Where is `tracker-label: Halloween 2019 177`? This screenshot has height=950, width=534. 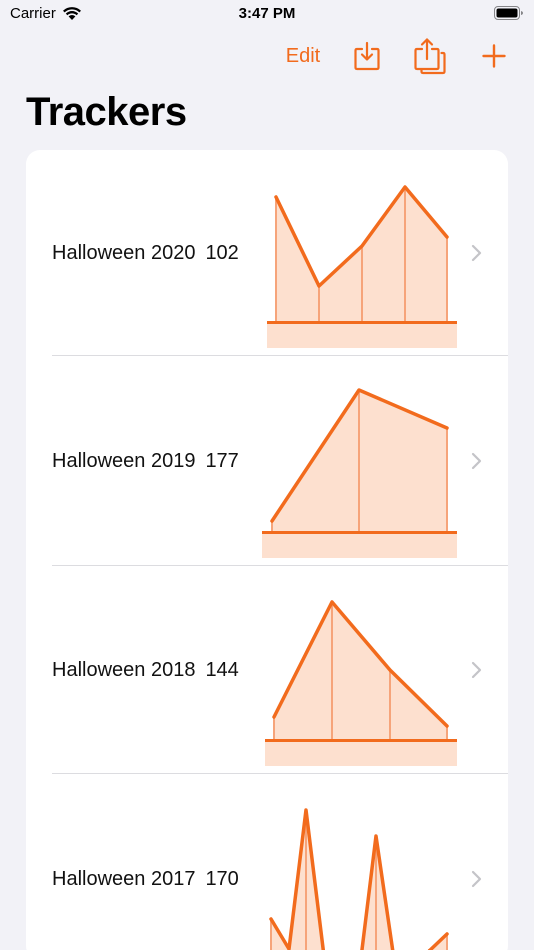 tracker-label: Halloween 2019 177 is located at coordinates (145, 461).